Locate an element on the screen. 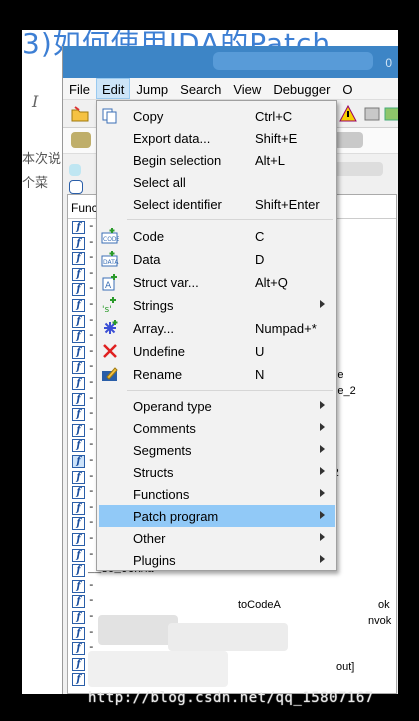 Image resolution: width=419 pixels, height=721 pixels. svg-text: CODE is located at coordinates (111, 239).